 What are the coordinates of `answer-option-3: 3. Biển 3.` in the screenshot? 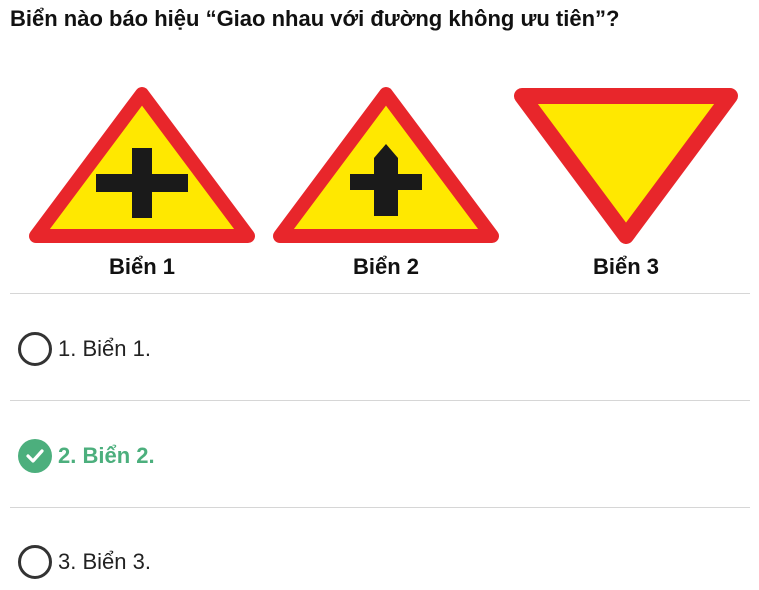 It's located at (84, 562).